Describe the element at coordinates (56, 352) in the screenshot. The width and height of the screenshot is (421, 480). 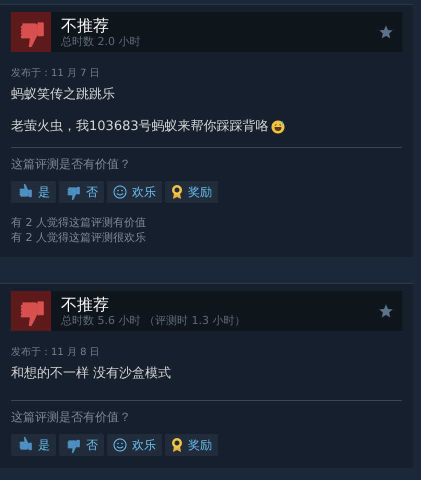
I see `posted-date: 发布于：11 月 8 日` at that location.